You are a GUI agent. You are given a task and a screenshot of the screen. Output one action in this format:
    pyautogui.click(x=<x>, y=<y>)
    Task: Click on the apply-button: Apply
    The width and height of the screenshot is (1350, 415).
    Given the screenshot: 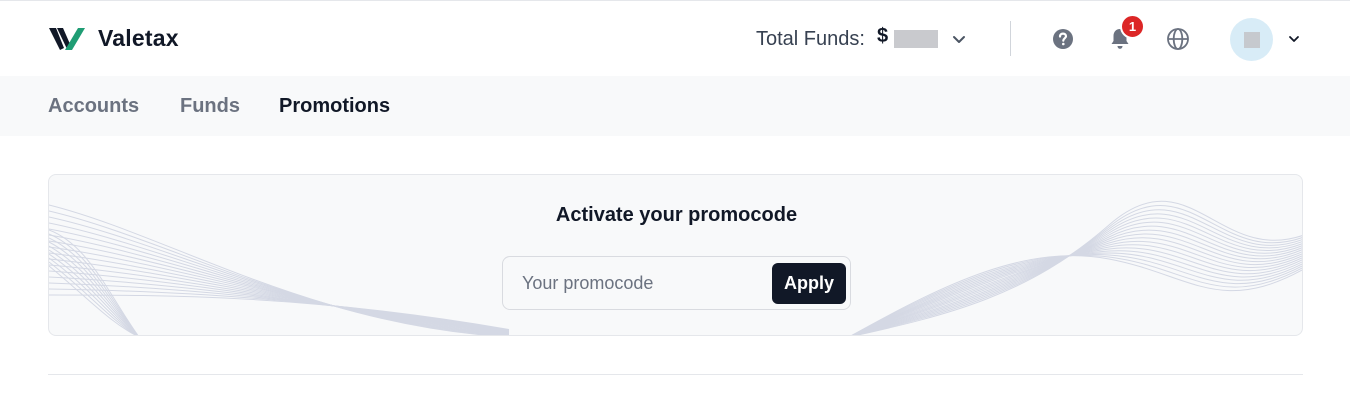 What is the action you would take?
    pyautogui.click(x=809, y=283)
    